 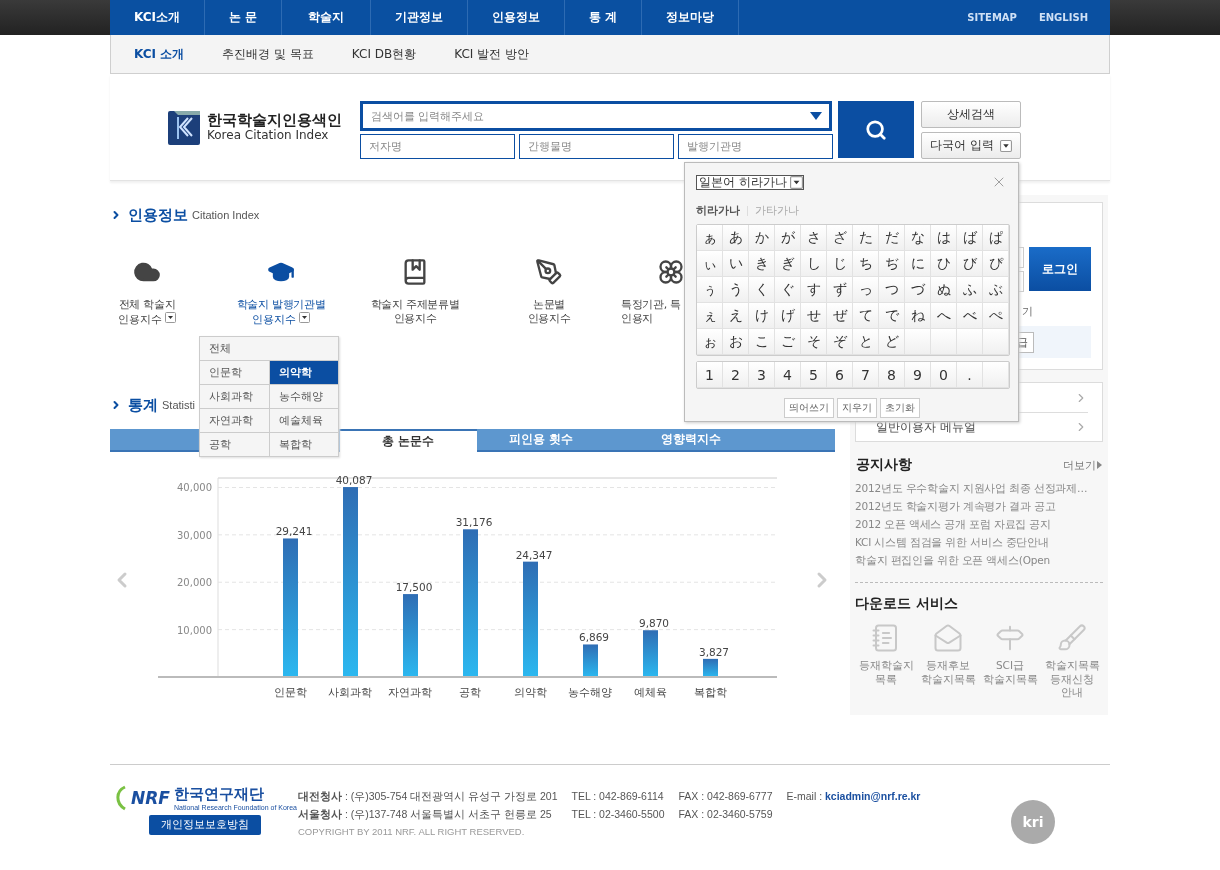 What do you see at coordinates (470, 692) in the screenshot?
I see `category-label: 공학` at bounding box center [470, 692].